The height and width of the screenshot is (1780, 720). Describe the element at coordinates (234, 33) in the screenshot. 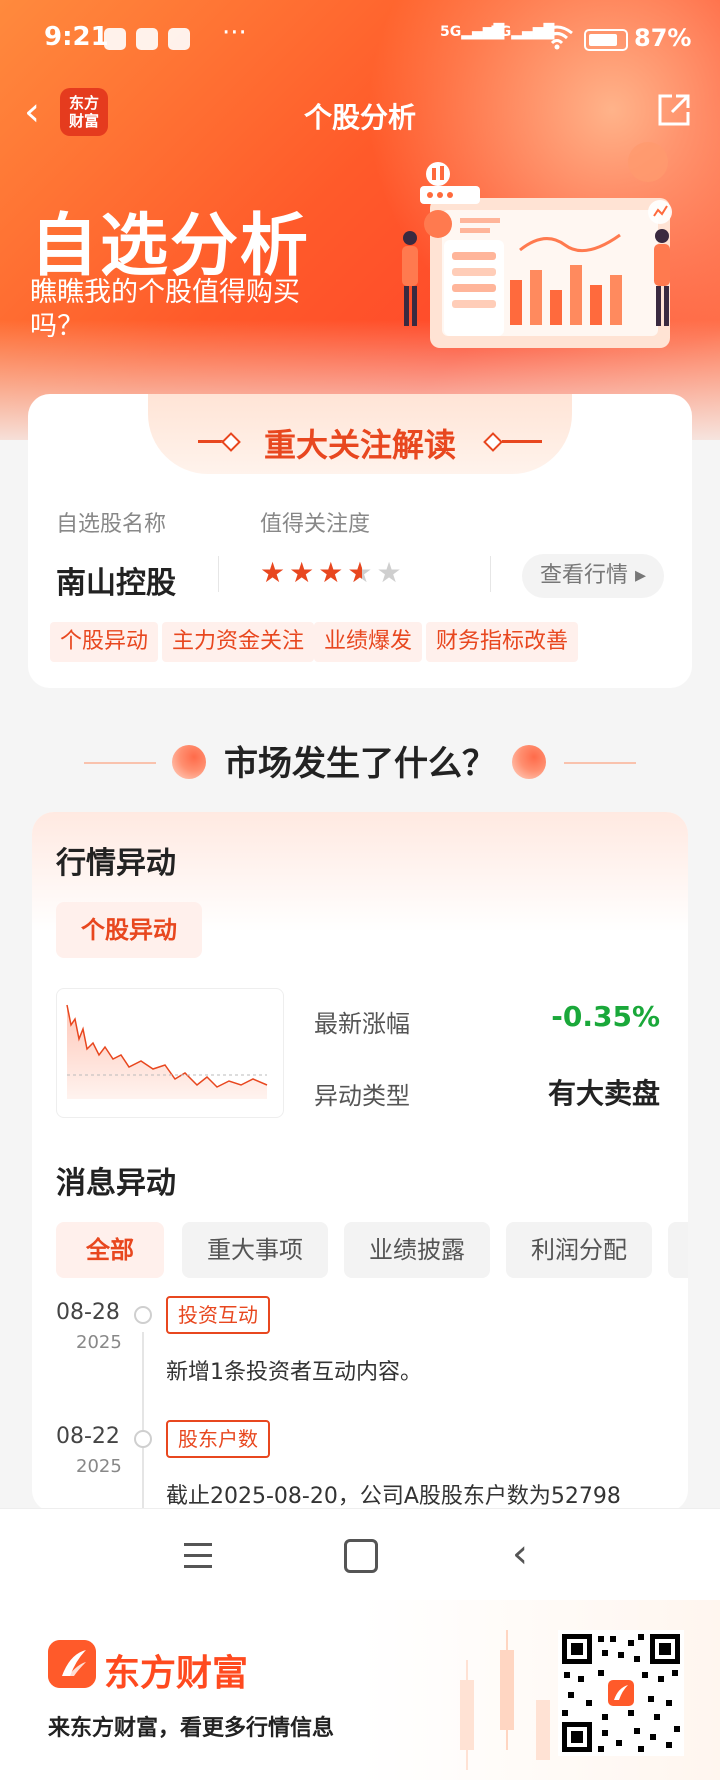

I see `more-notifications-icon: ···` at that location.